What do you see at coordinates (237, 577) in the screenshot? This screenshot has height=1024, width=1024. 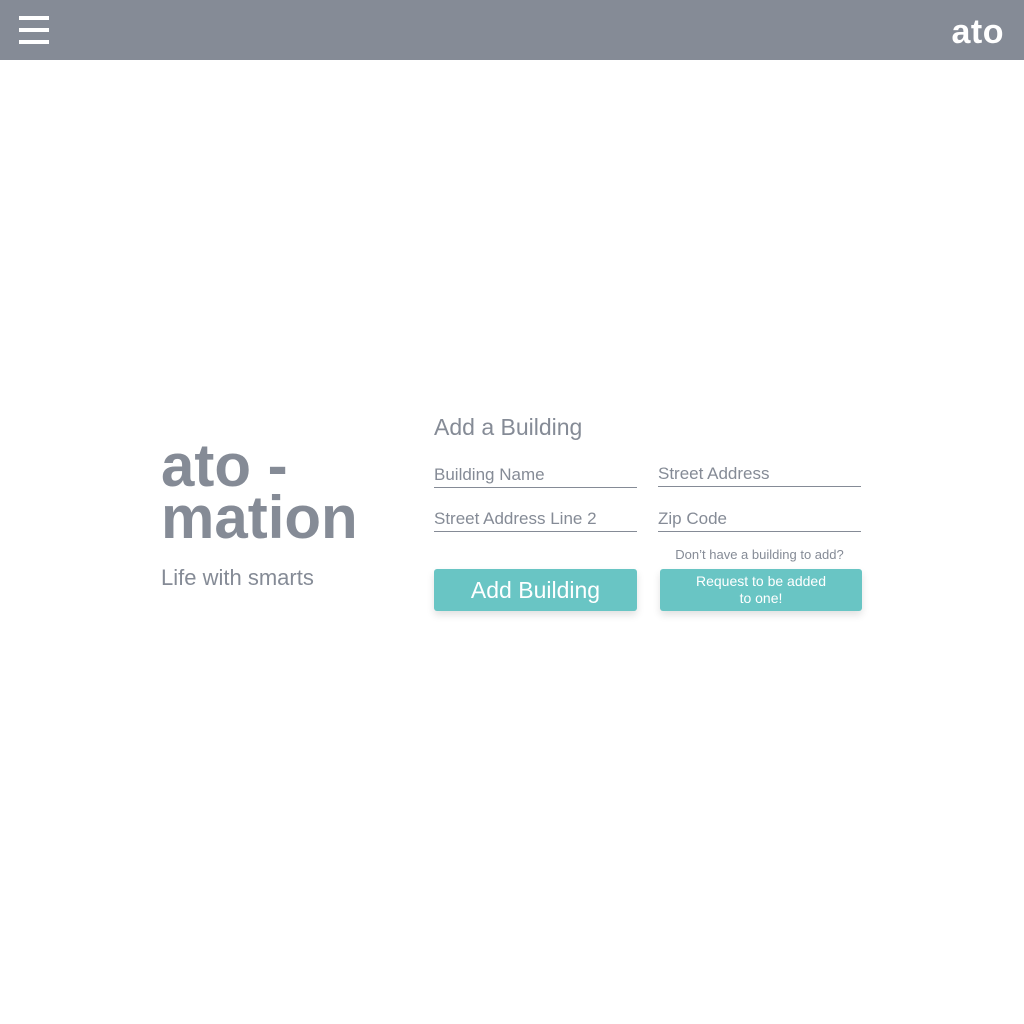 I see `brand-tagline: Life with smarts` at bounding box center [237, 577].